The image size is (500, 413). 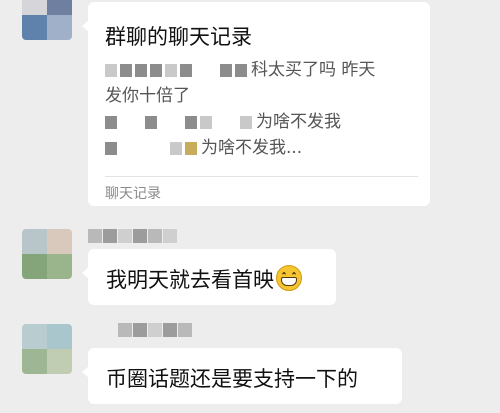 I want to click on preview-line: 为啥不发我, so click(x=265, y=122).